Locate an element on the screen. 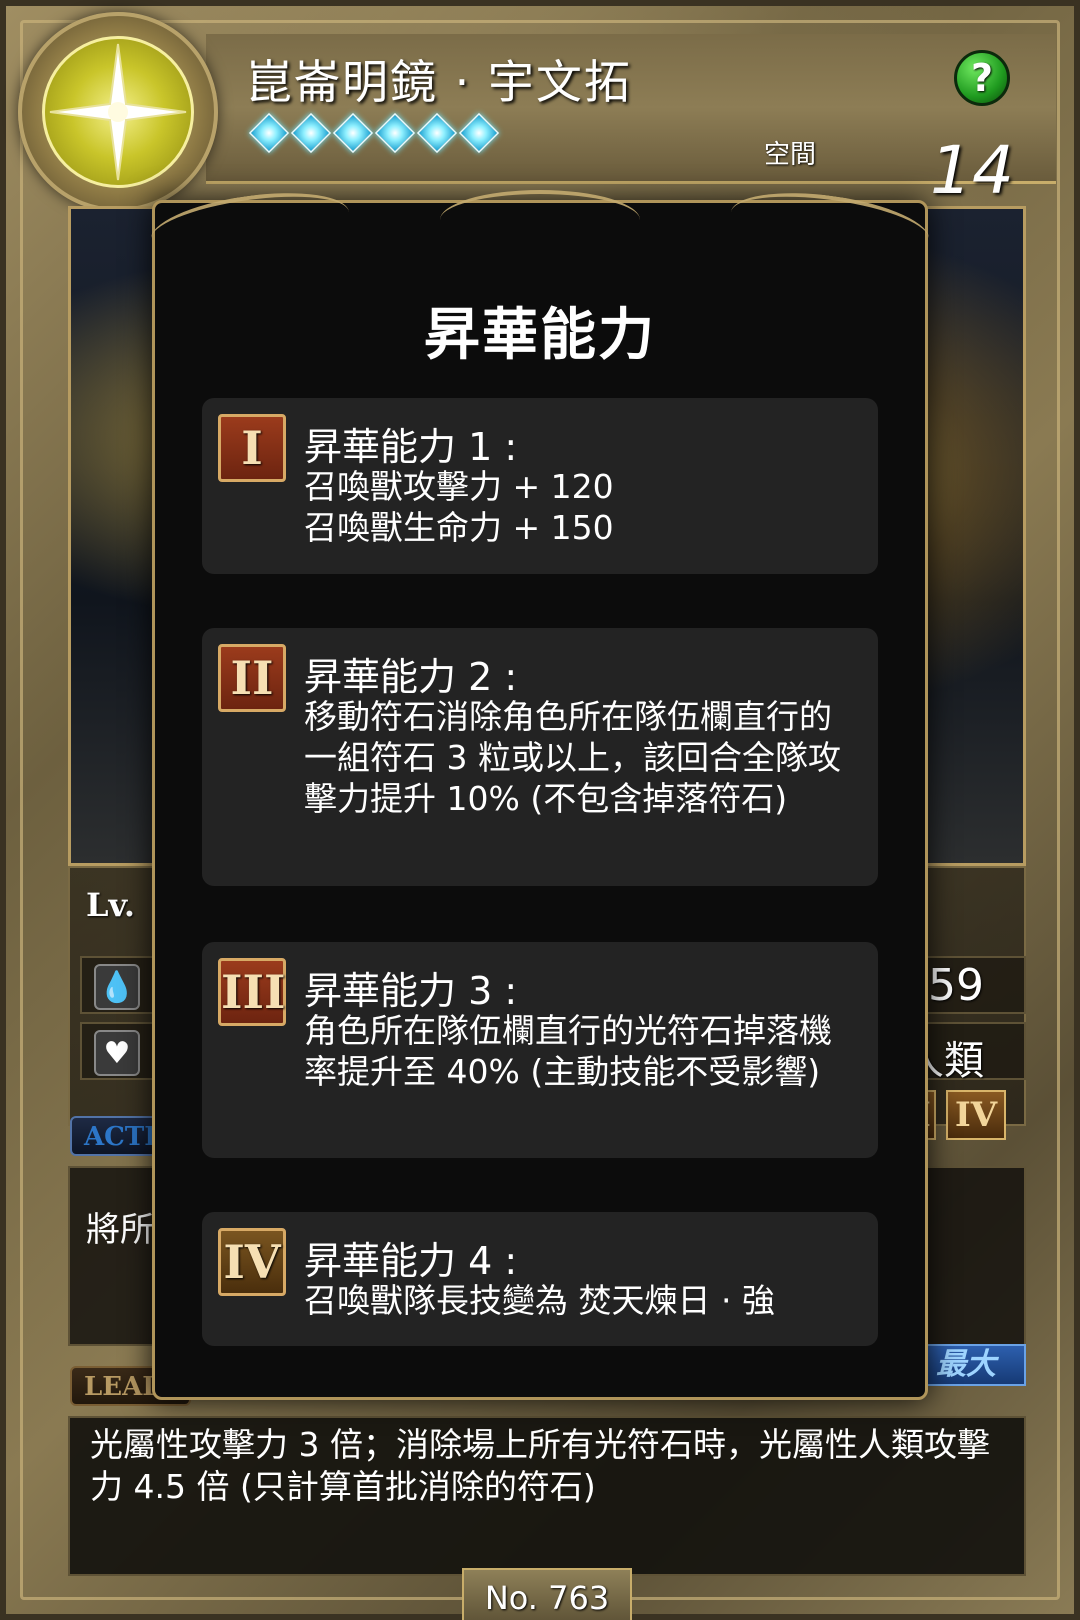 The width and height of the screenshot is (1080, 1620). ornament-top-center is located at coordinates (540, 220).